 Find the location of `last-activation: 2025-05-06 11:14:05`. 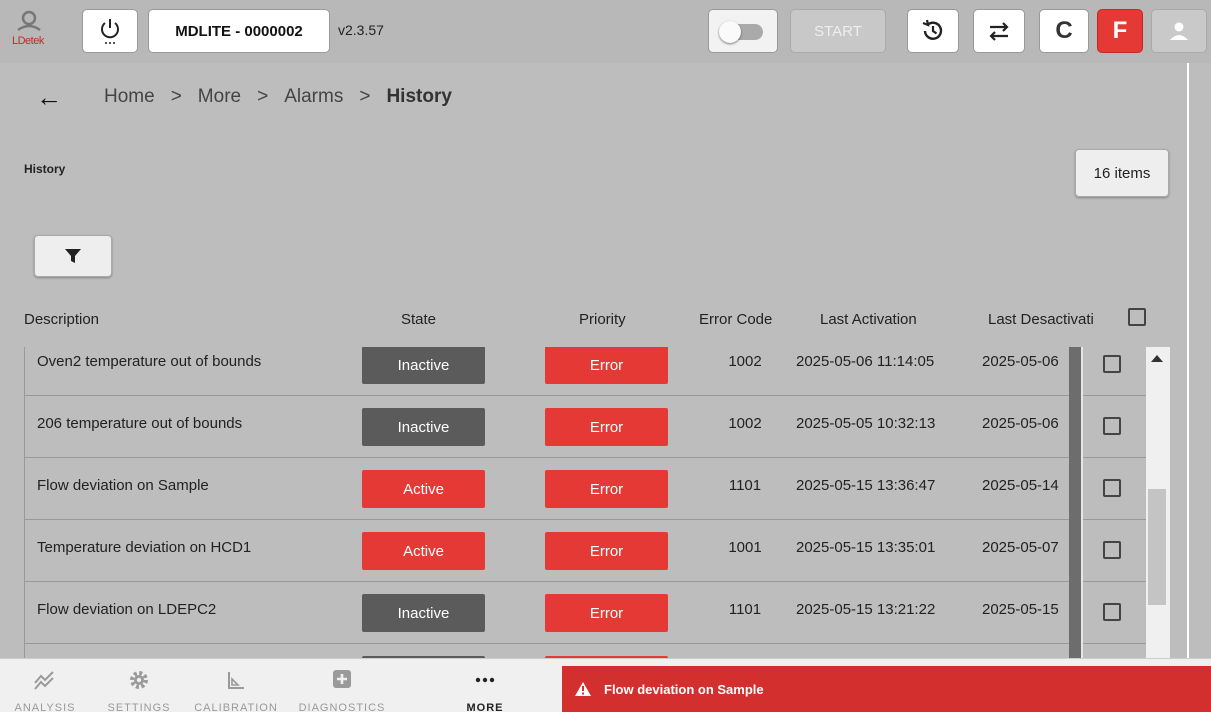

last-activation: 2025-05-06 11:14:05 is located at coordinates (865, 361).